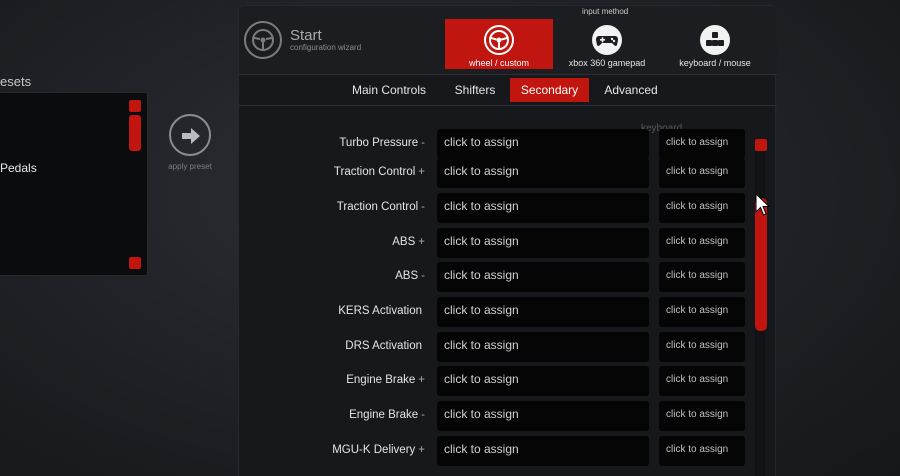 This screenshot has height=476, width=900. Describe the element at coordinates (380, 207) in the screenshot. I see `binding-label: Traction Control -` at that location.